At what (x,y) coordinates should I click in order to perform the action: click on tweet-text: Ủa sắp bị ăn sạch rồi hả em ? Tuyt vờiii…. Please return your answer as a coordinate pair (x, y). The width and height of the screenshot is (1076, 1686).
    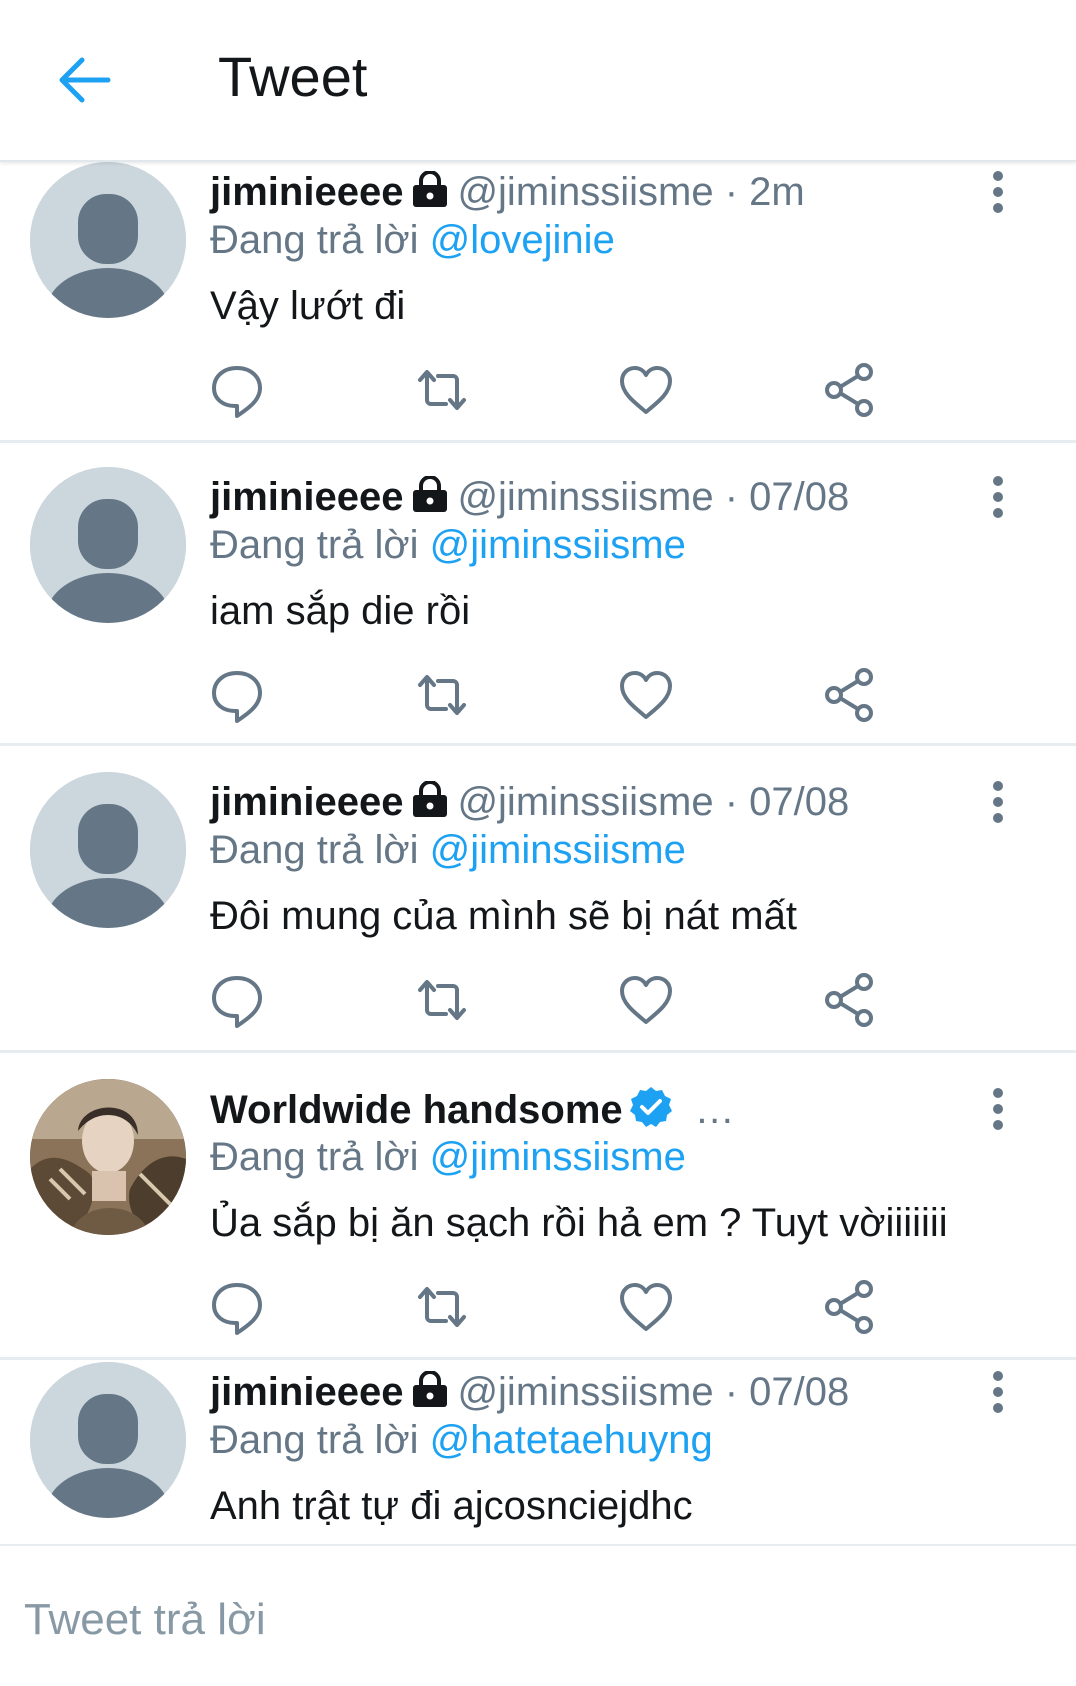
    Looking at the image, I should click on (579, 1223).